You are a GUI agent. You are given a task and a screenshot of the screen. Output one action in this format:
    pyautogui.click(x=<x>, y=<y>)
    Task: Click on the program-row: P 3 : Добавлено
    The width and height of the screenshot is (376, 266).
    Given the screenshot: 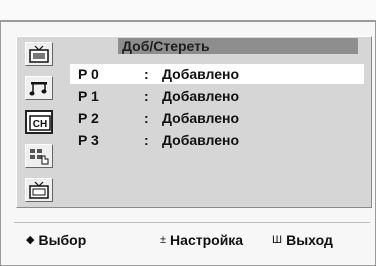 What is the action you would take?
    pyautogui.click(x=217, y=140)
    